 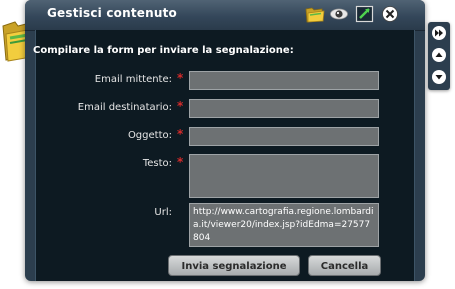 What do you see at coordinates (157, 163) in the screenshot?
I see `text-label: Testo:` at bounding box center [157, 163].